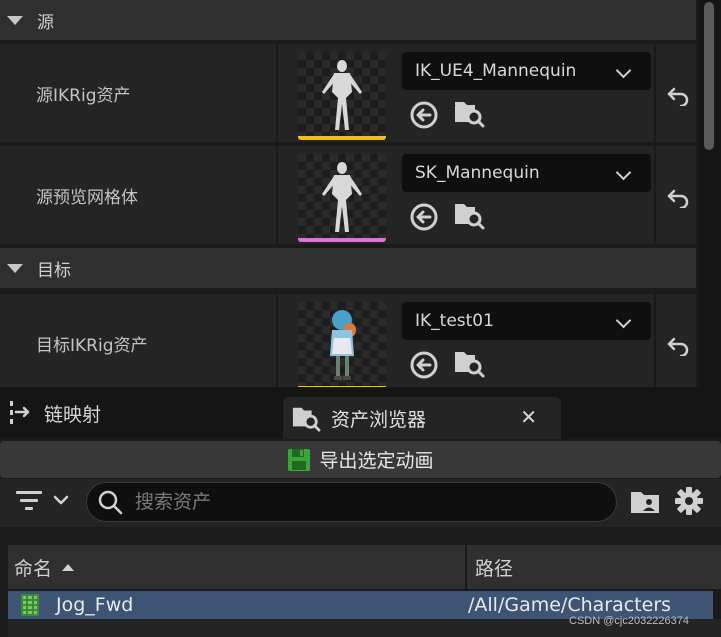 This screenshot has width=721, height=637. Describe the element at coordinates (299, 459) in the screenshot. I see `save-icon` at that location.